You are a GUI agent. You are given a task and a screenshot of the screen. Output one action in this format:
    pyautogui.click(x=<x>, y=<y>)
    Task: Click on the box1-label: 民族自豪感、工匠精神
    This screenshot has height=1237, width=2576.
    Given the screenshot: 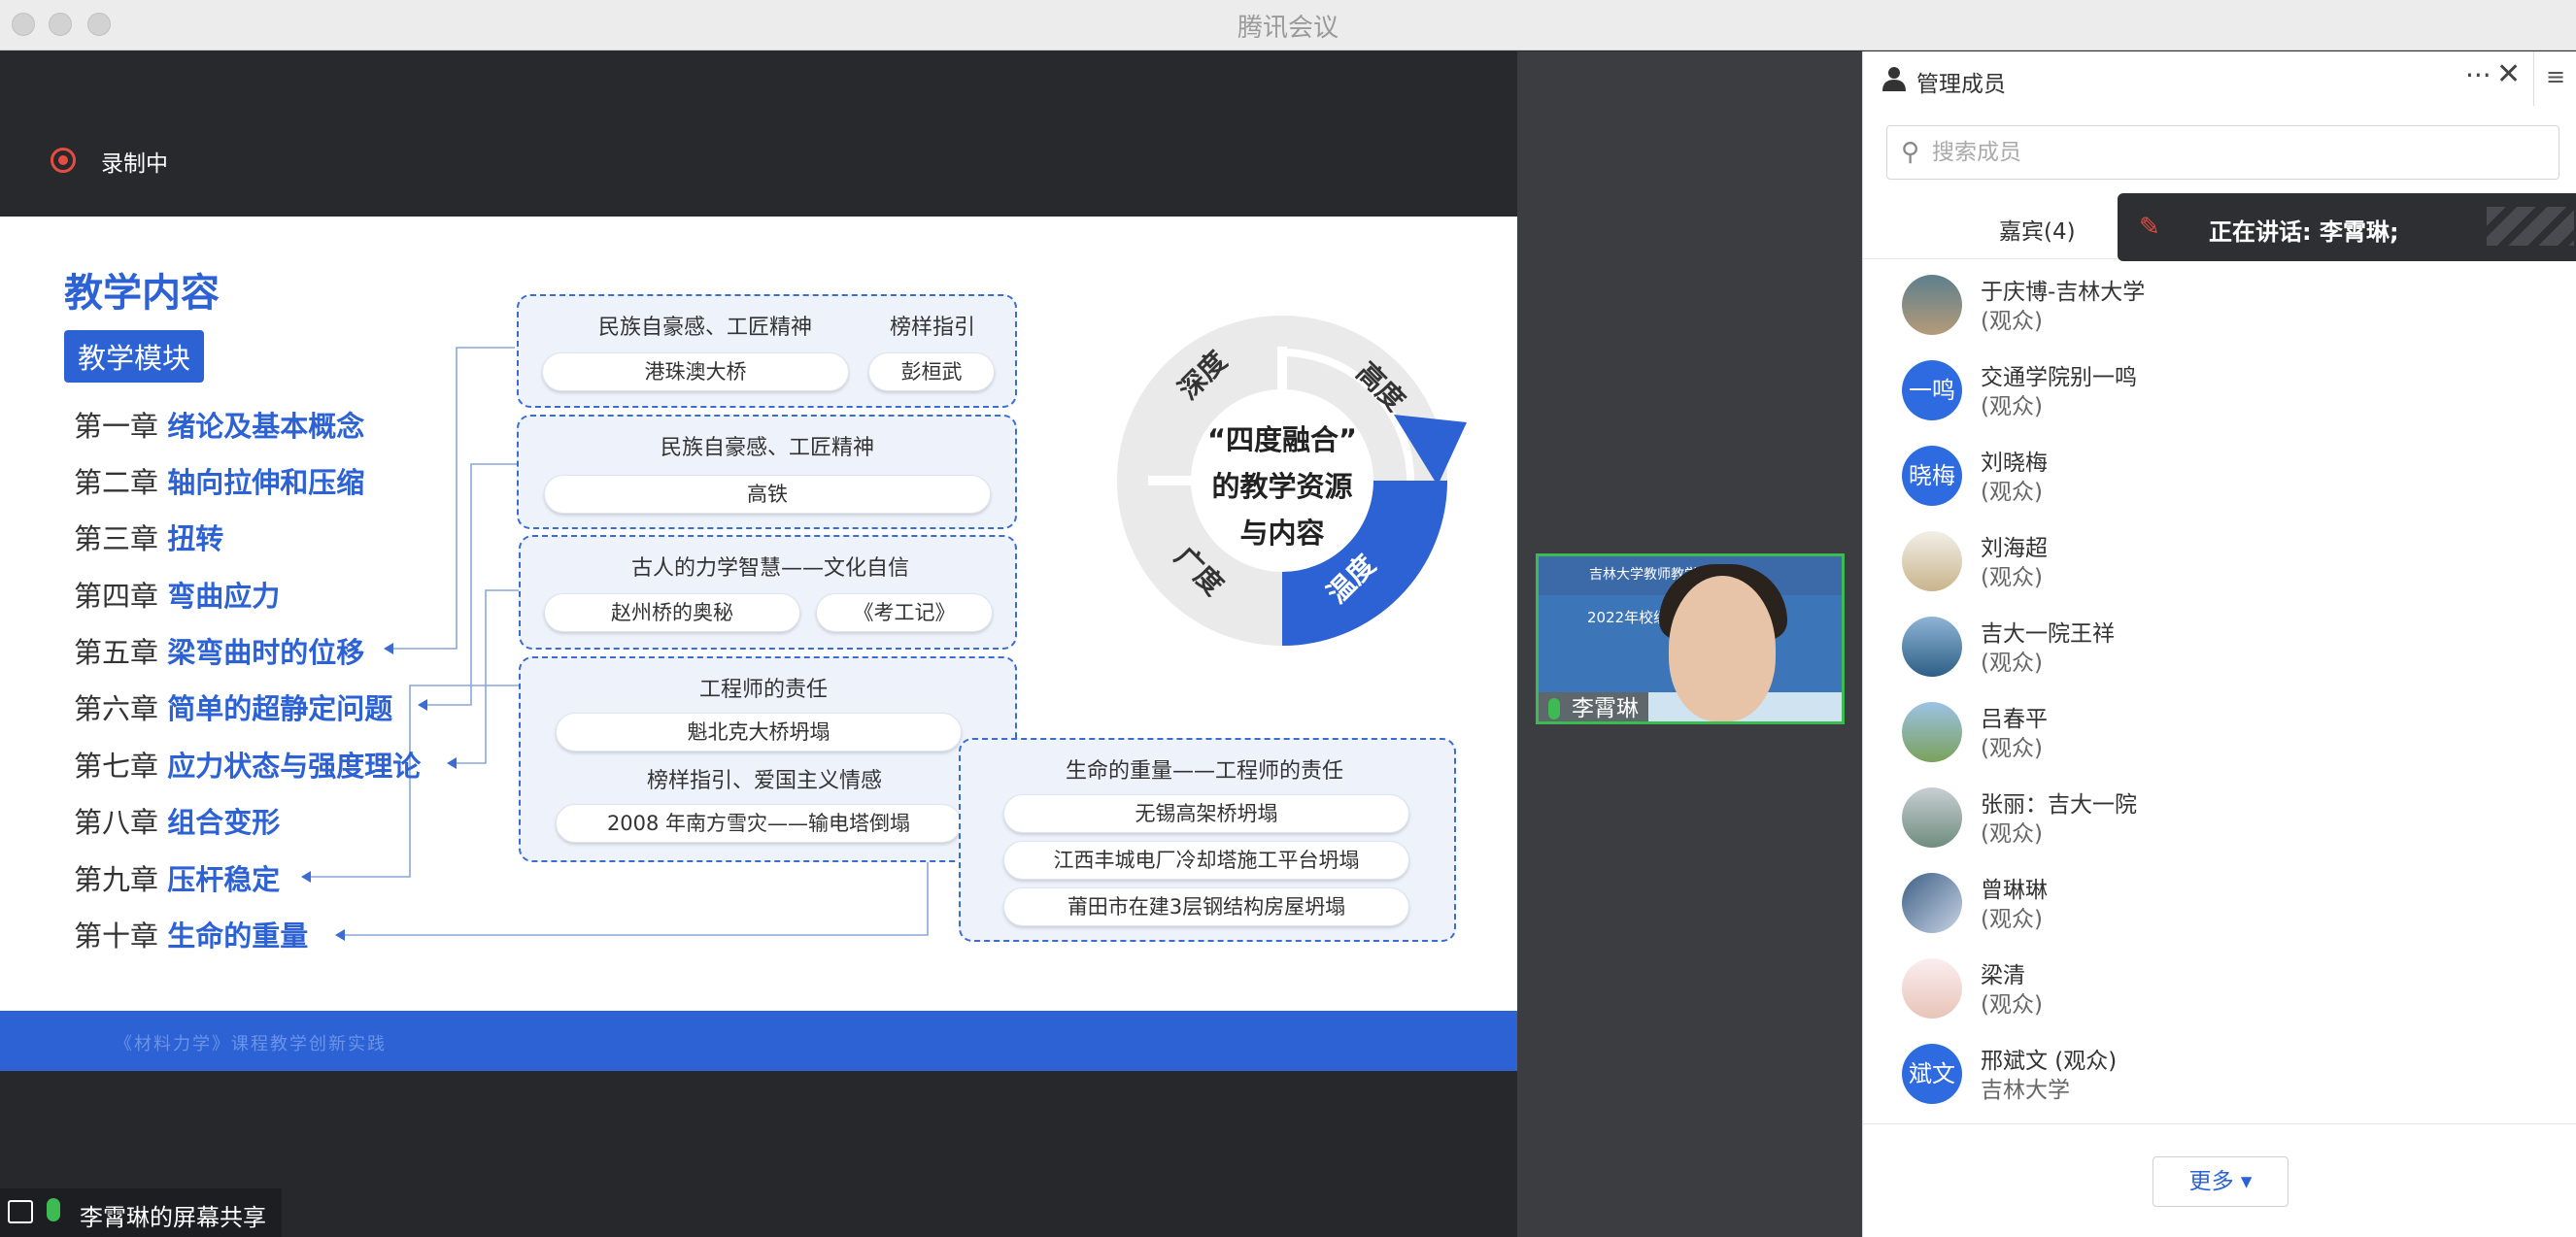 What is the action you would take?
    pyautogui.click(x=705, y=328)
    